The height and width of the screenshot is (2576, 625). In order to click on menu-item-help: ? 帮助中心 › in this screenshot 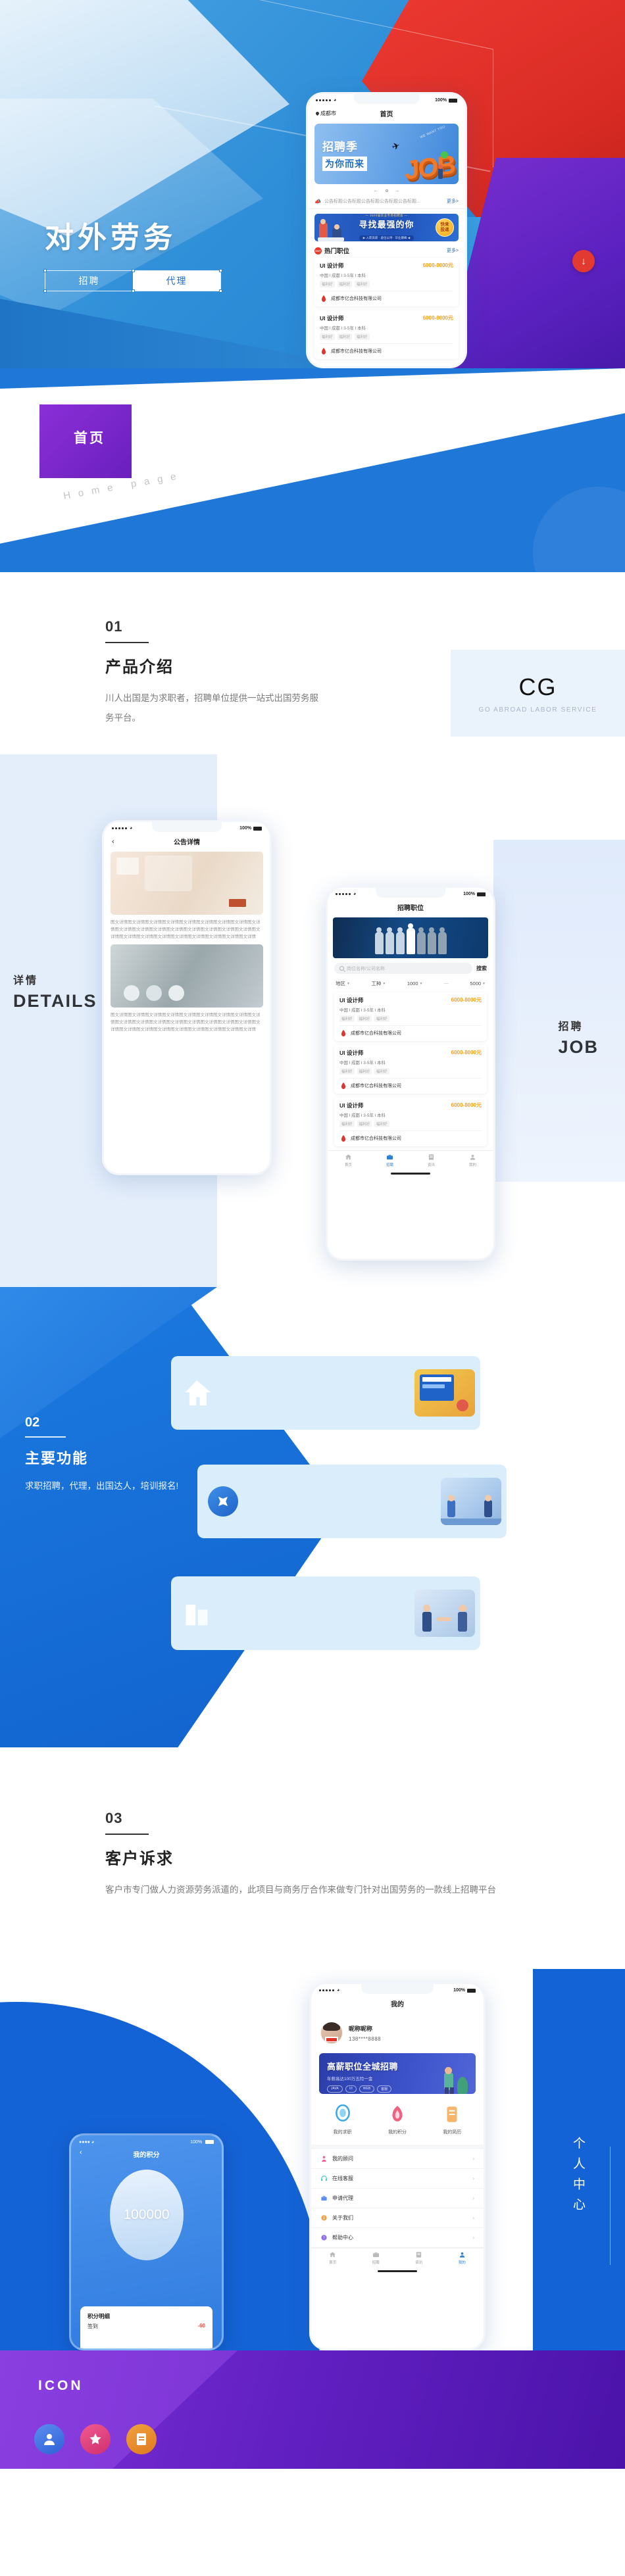, I will do `click(398, 2238)`.